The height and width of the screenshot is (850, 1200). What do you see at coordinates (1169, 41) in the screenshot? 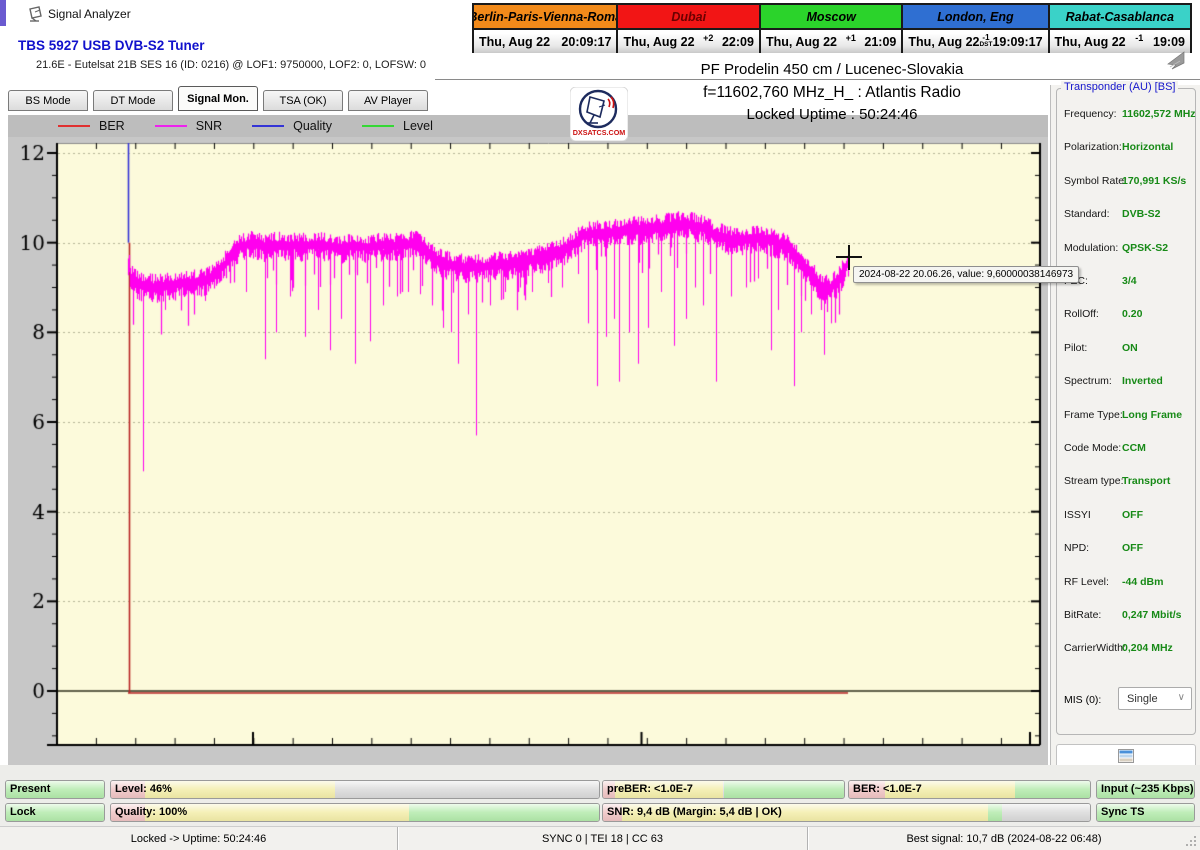
I see `clock-time: 19:09` at bounding box center [1169, 41].